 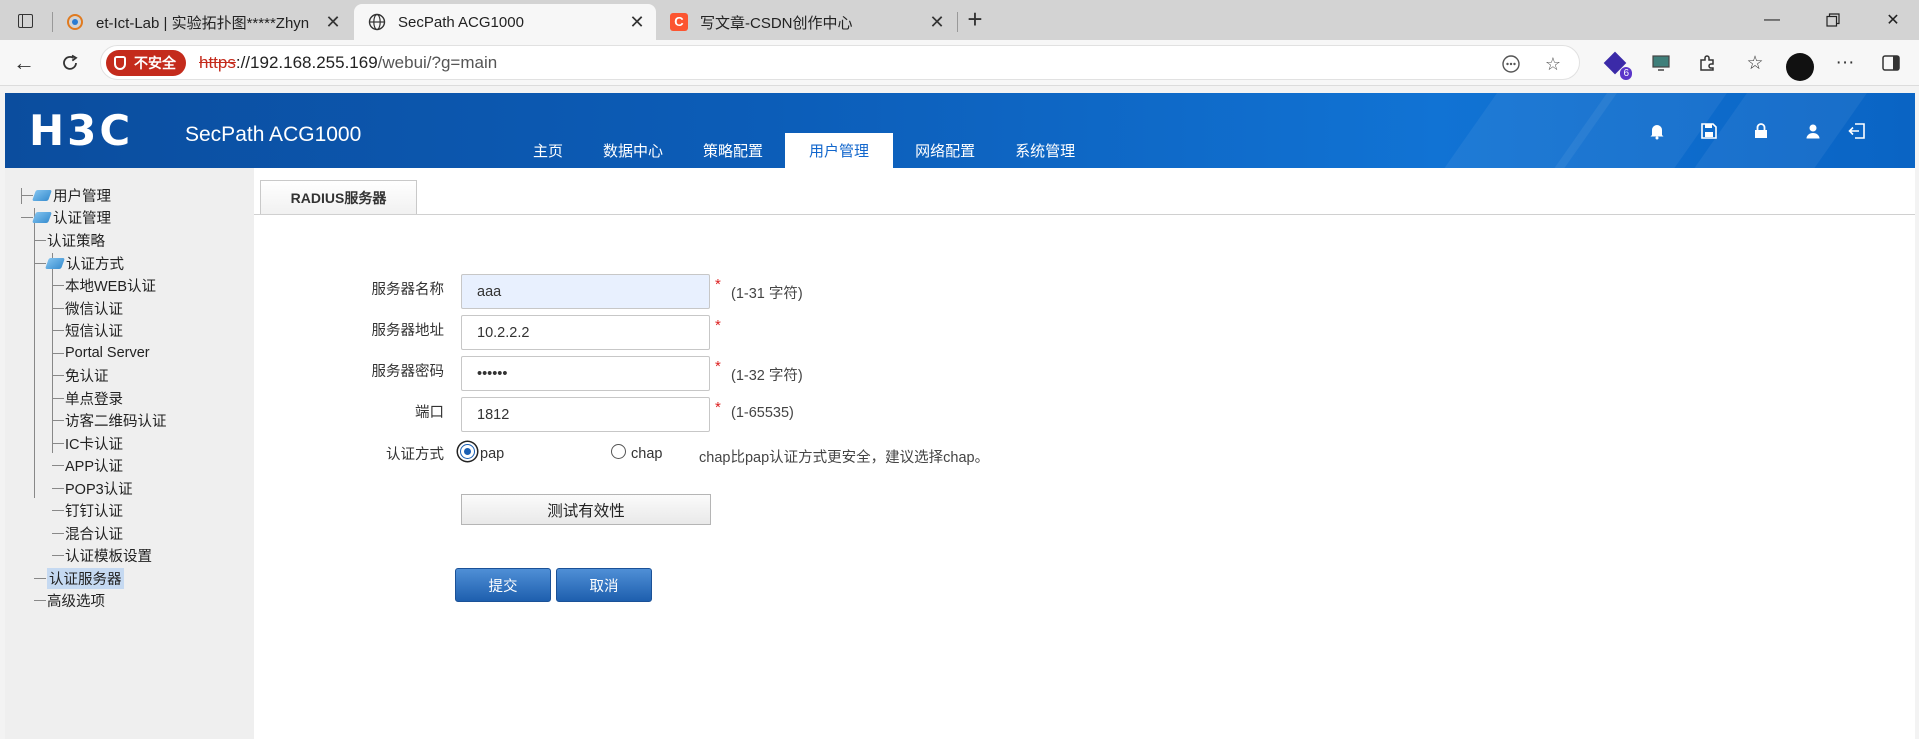 I want to click on server-name-hint: (1-31 字符), so click(x=767, y=294).